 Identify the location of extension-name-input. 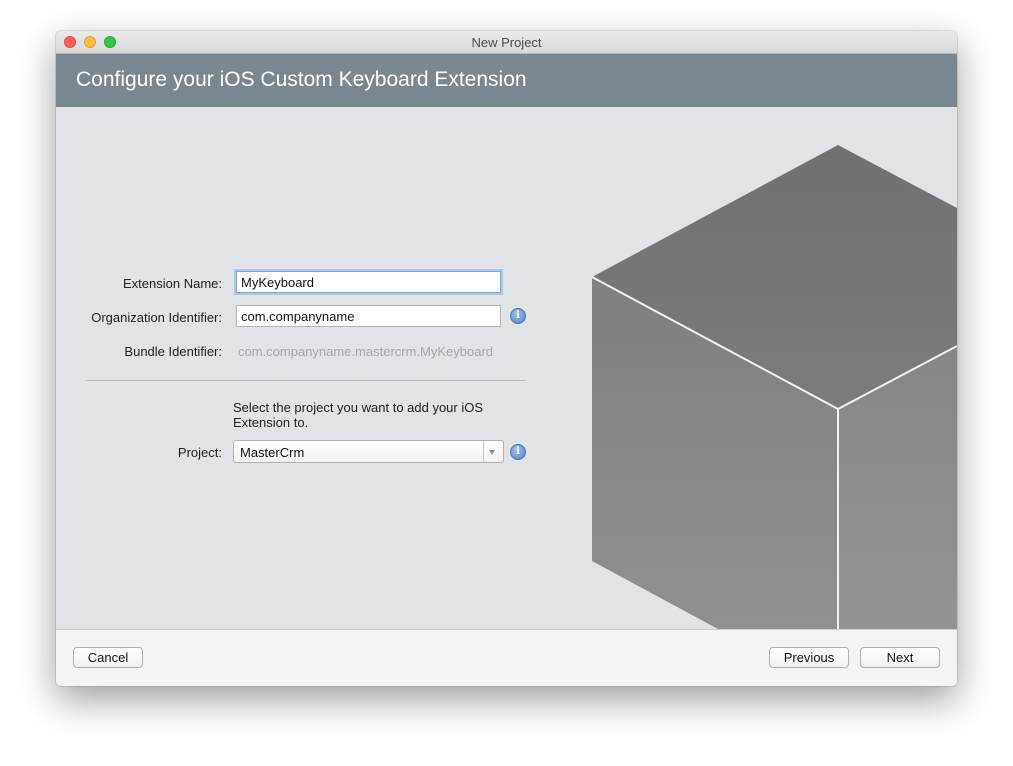
(368, 282).